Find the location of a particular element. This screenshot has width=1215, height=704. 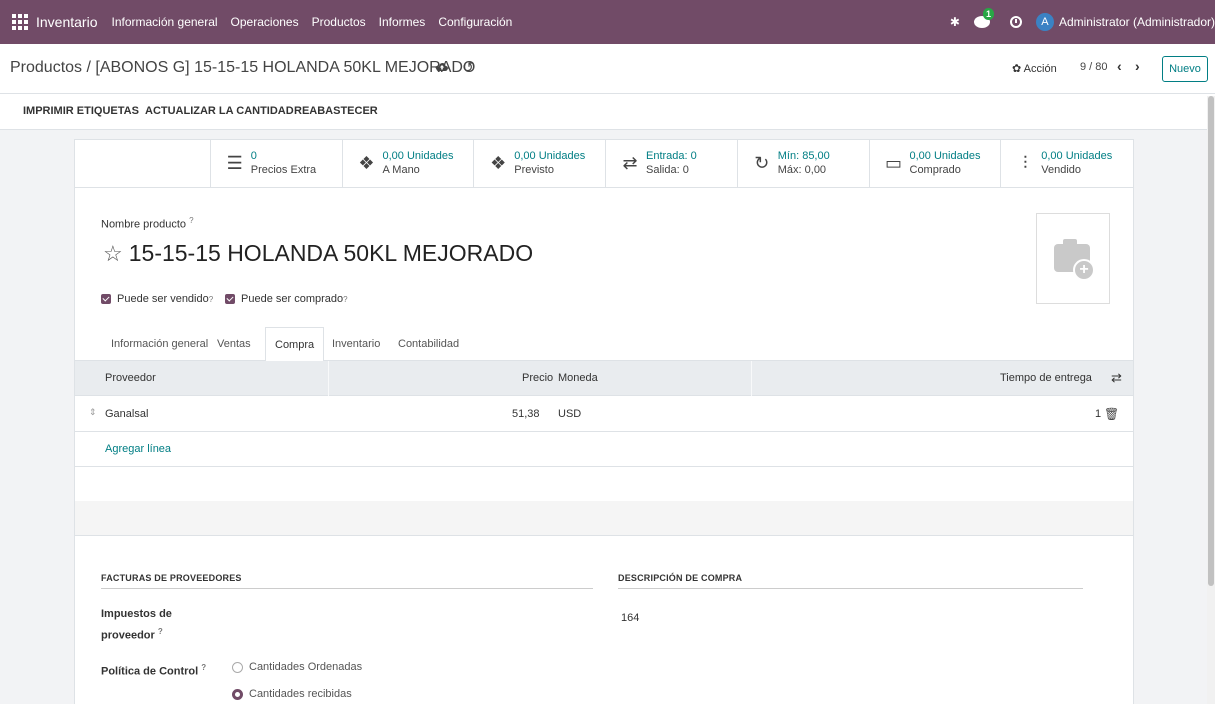

replenish-button: REABASTECER is located at coordinates (336, 111).